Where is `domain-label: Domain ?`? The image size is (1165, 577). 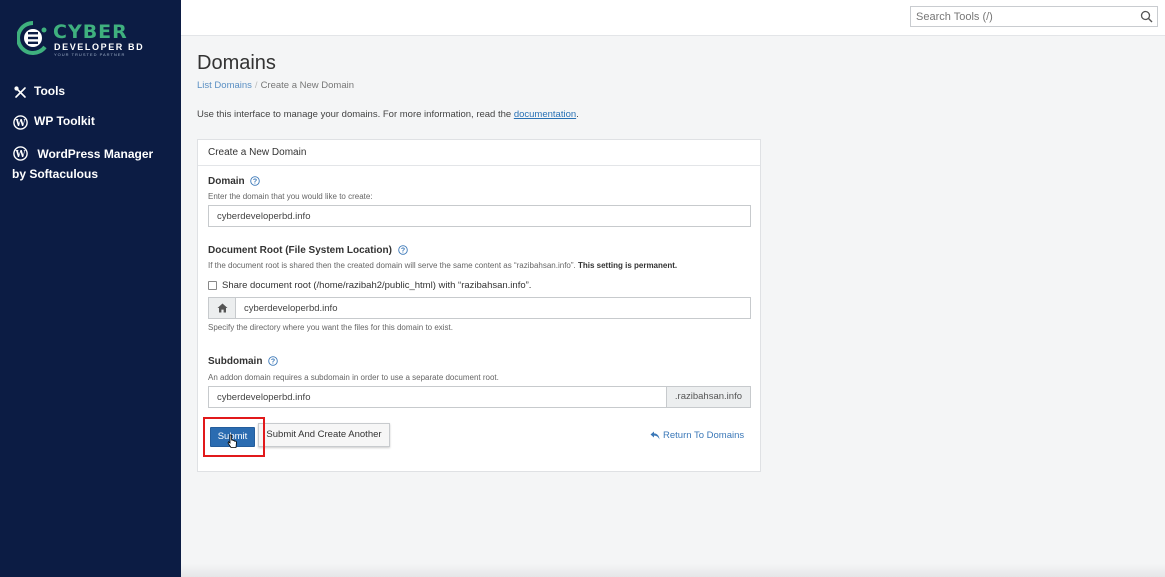
domain-label: Domain ? is located at coordinates (234, 181).